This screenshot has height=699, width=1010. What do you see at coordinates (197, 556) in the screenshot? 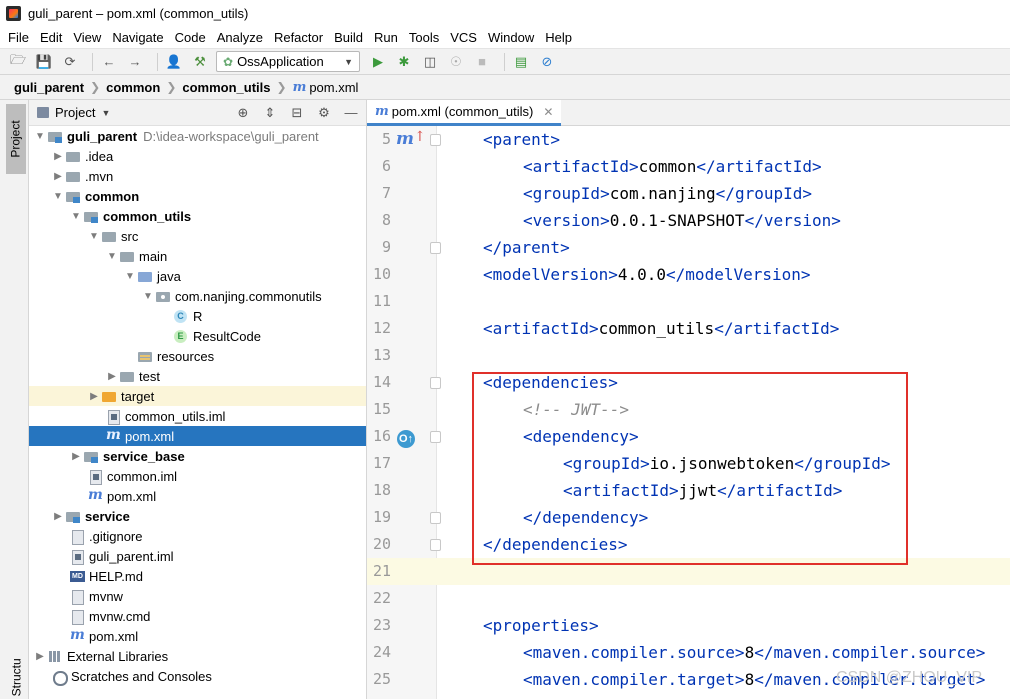
I see `tree-item-guli-parent-iml: guli_parent.iml` at bounding box center [197, 556].